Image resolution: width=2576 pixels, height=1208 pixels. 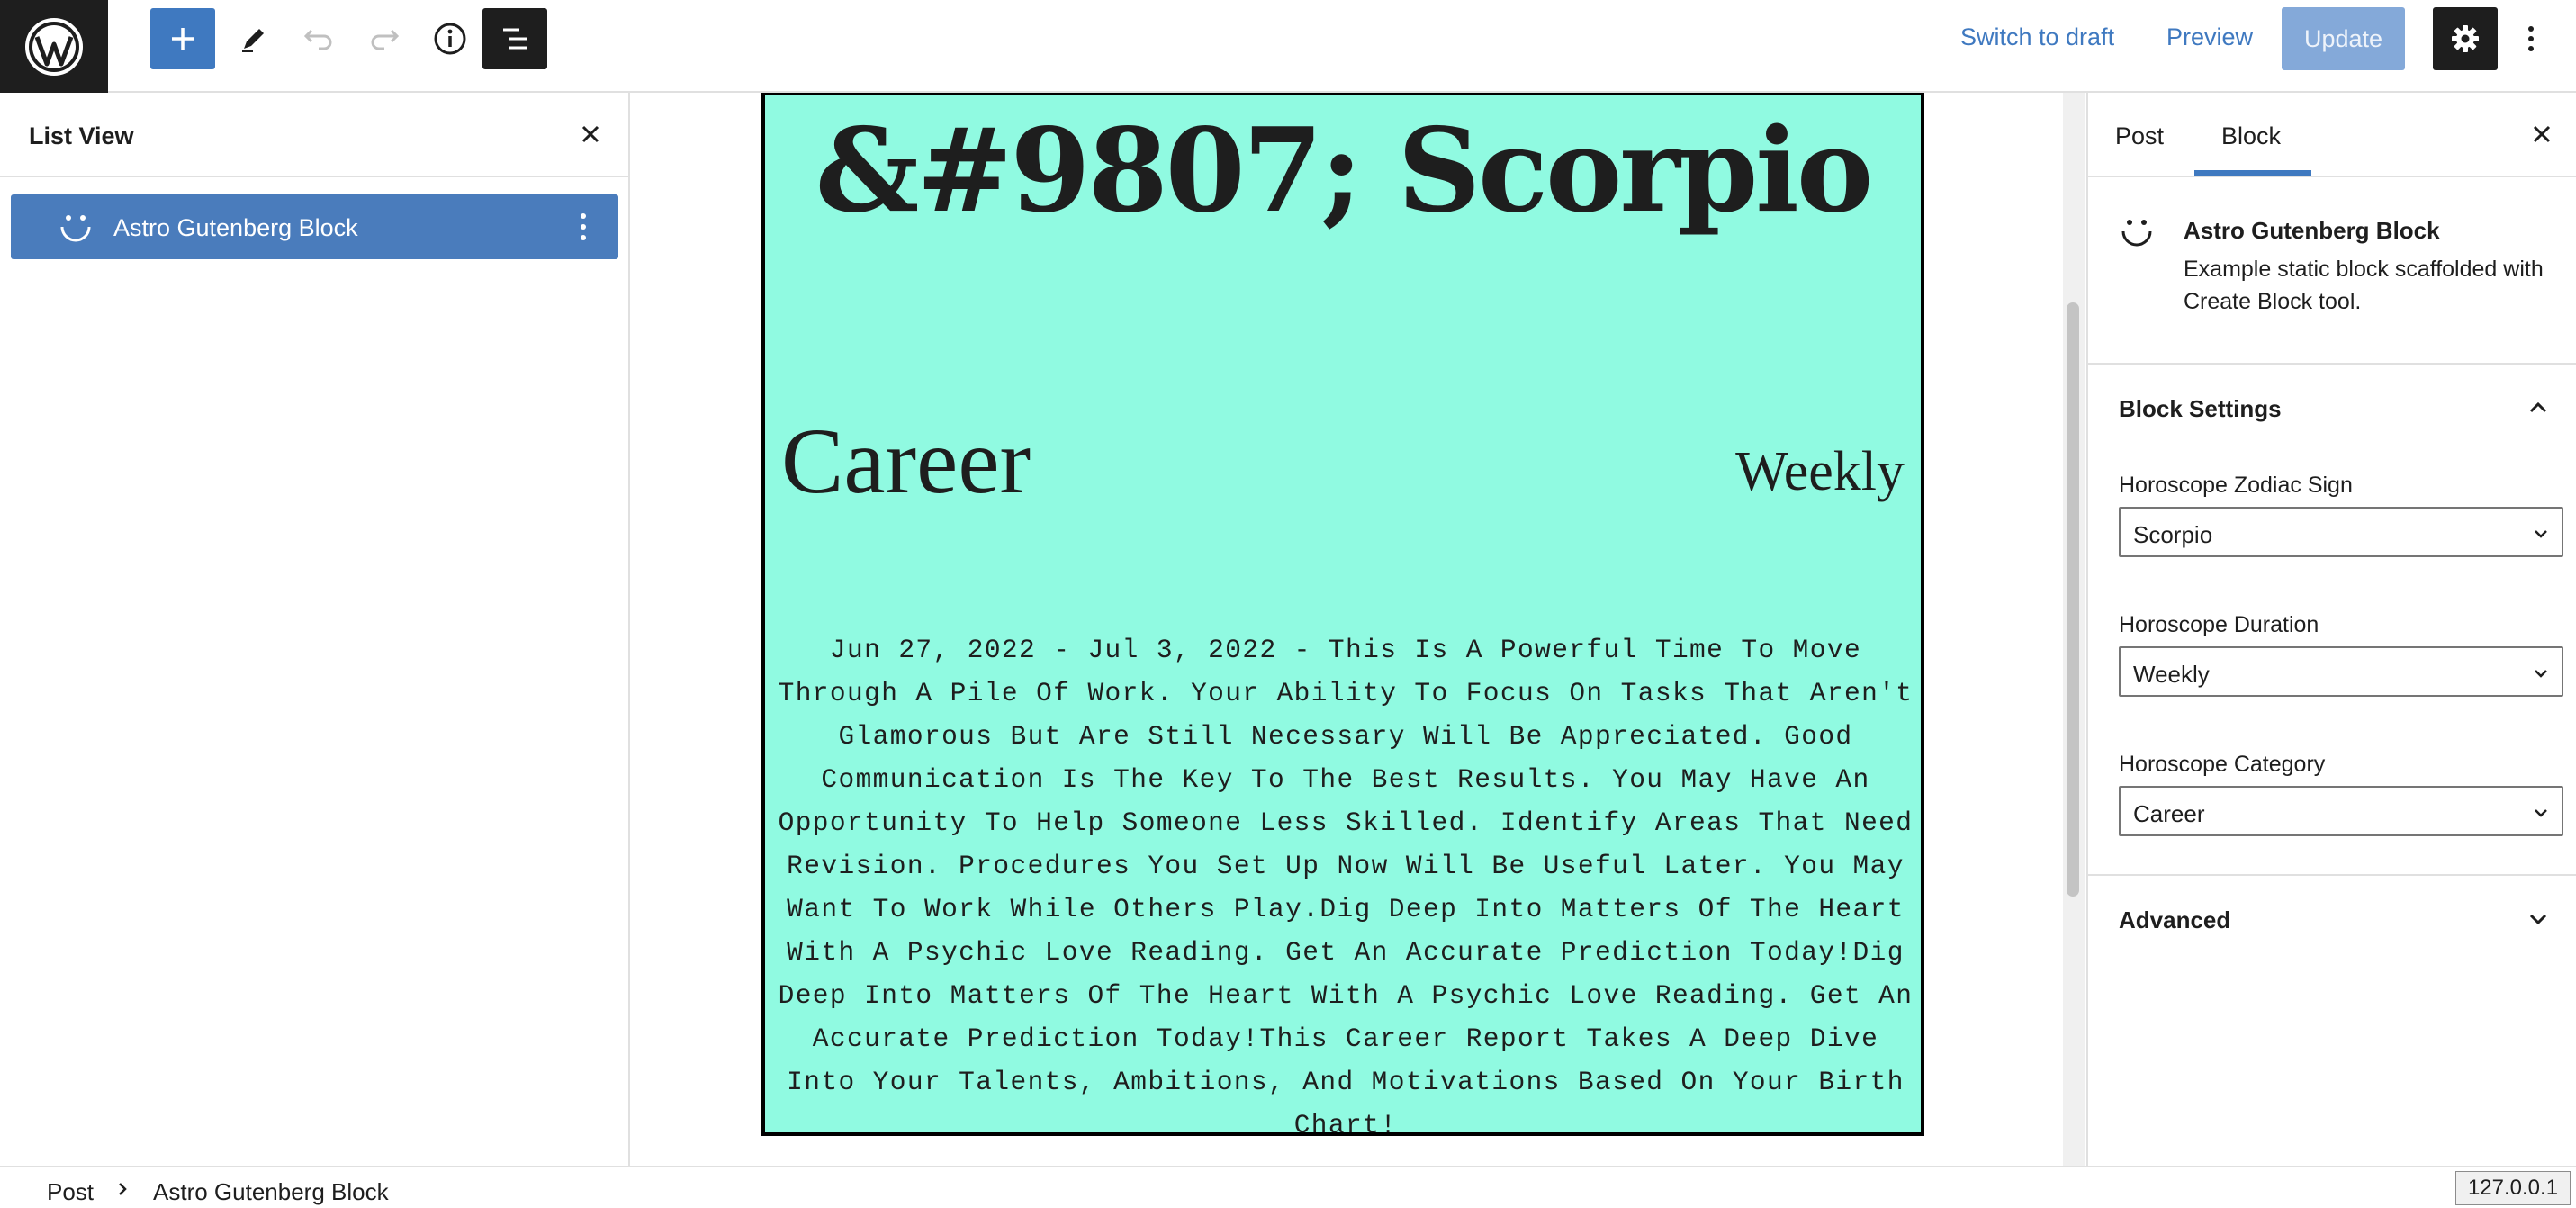 What do you see at coordinates (2332, 921) in the screenshot?
I see `advanced-panel: Advanced` at bounding box center [2332, 921].